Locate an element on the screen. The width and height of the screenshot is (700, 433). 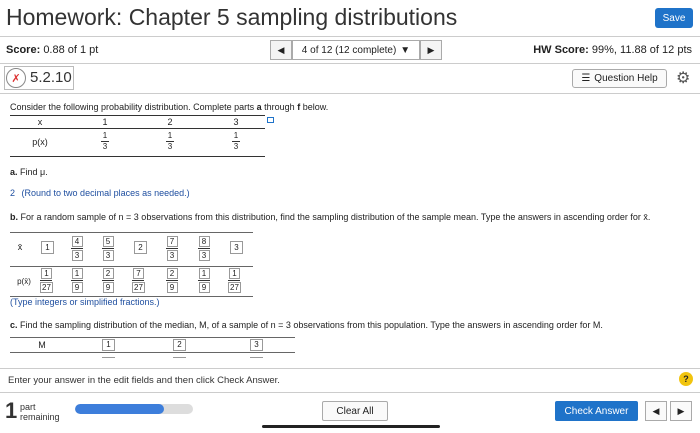
part-b-label: b. is located at coordinates (14, 217).